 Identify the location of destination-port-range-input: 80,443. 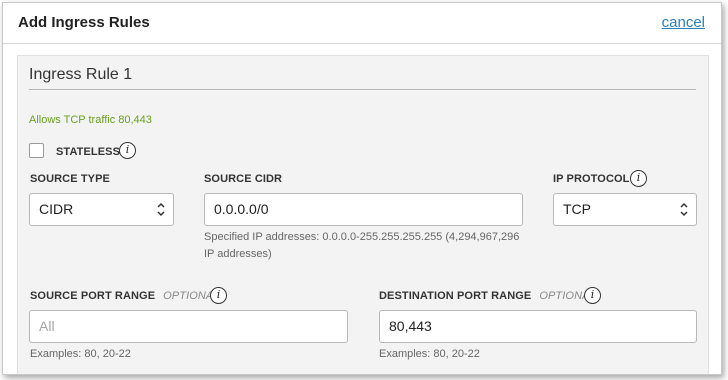
(538, 326).